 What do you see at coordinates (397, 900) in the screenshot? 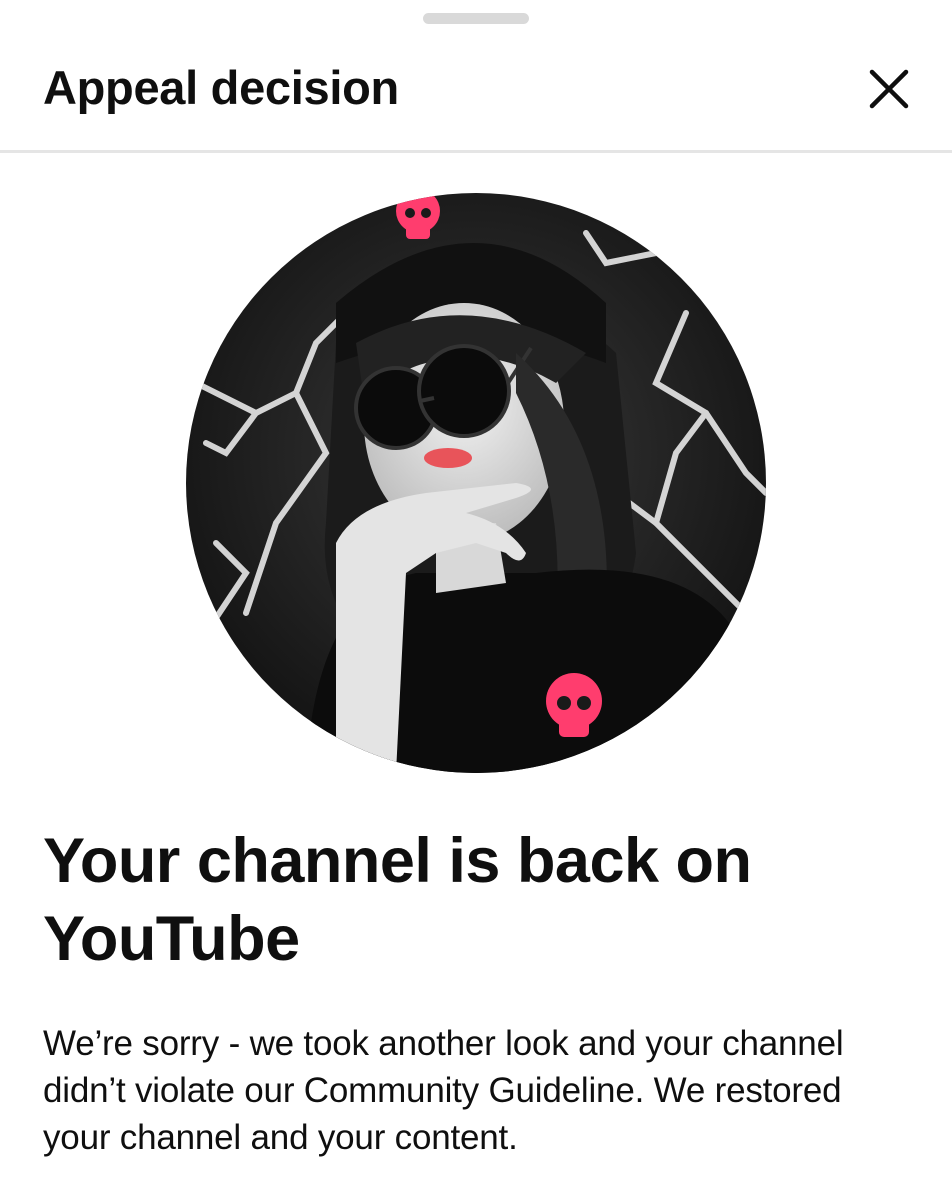
I see `status-heading: Your channel is back on YouTube` at bounding box center [397, 900].